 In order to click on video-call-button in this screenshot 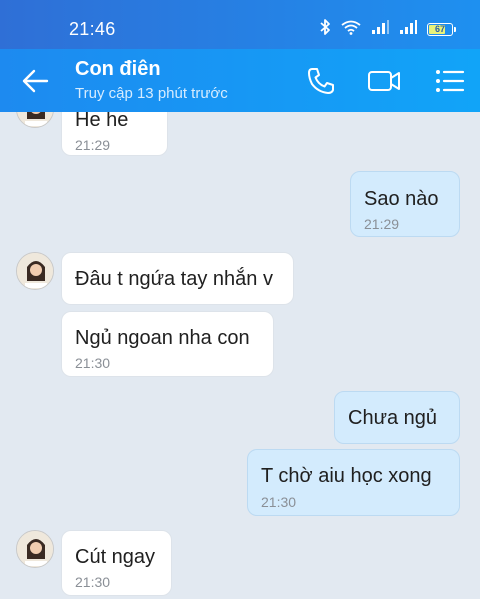, I will do `click(384, 81)`.